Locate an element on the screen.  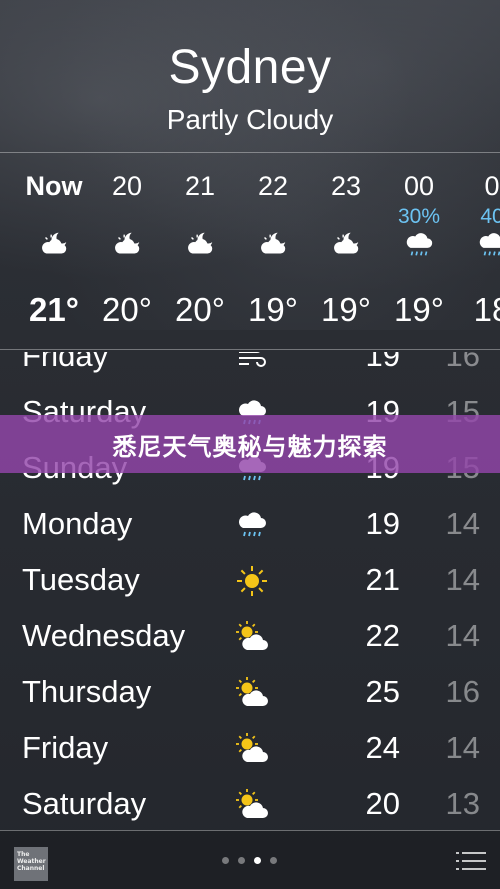
high-temperature: 24 is located at coordinates (382, 747).